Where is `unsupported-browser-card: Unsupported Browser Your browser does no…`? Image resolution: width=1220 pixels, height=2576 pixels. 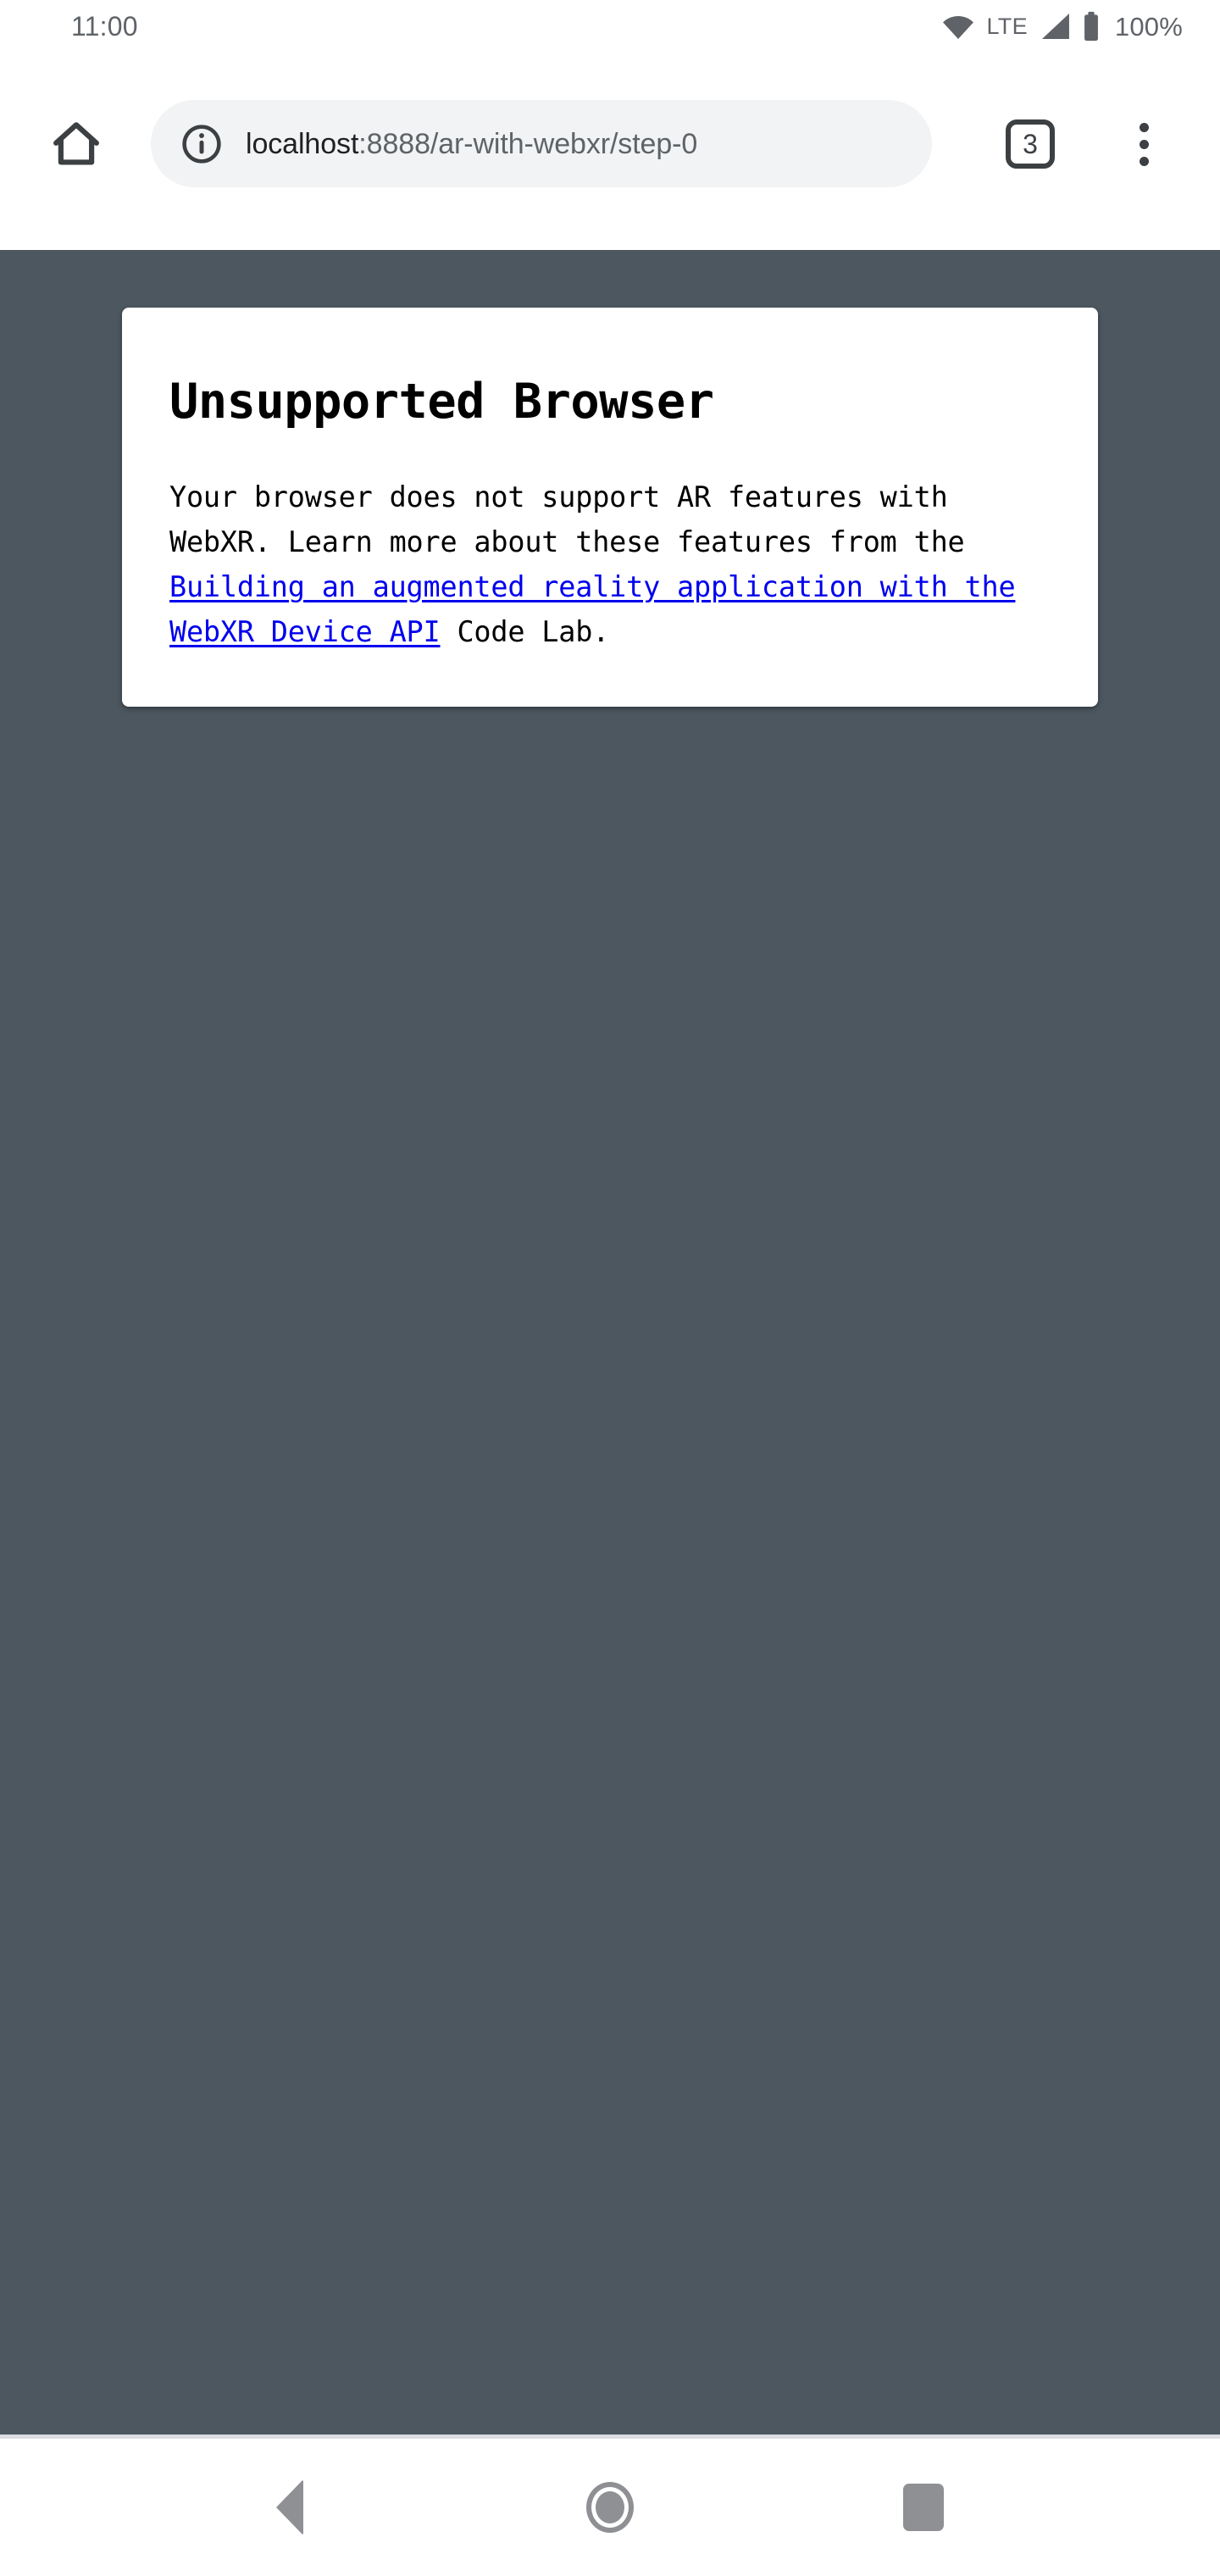 unsupported-browser-card: Unsupported Browser Your browser does no… is located at coordinates (610, 508).